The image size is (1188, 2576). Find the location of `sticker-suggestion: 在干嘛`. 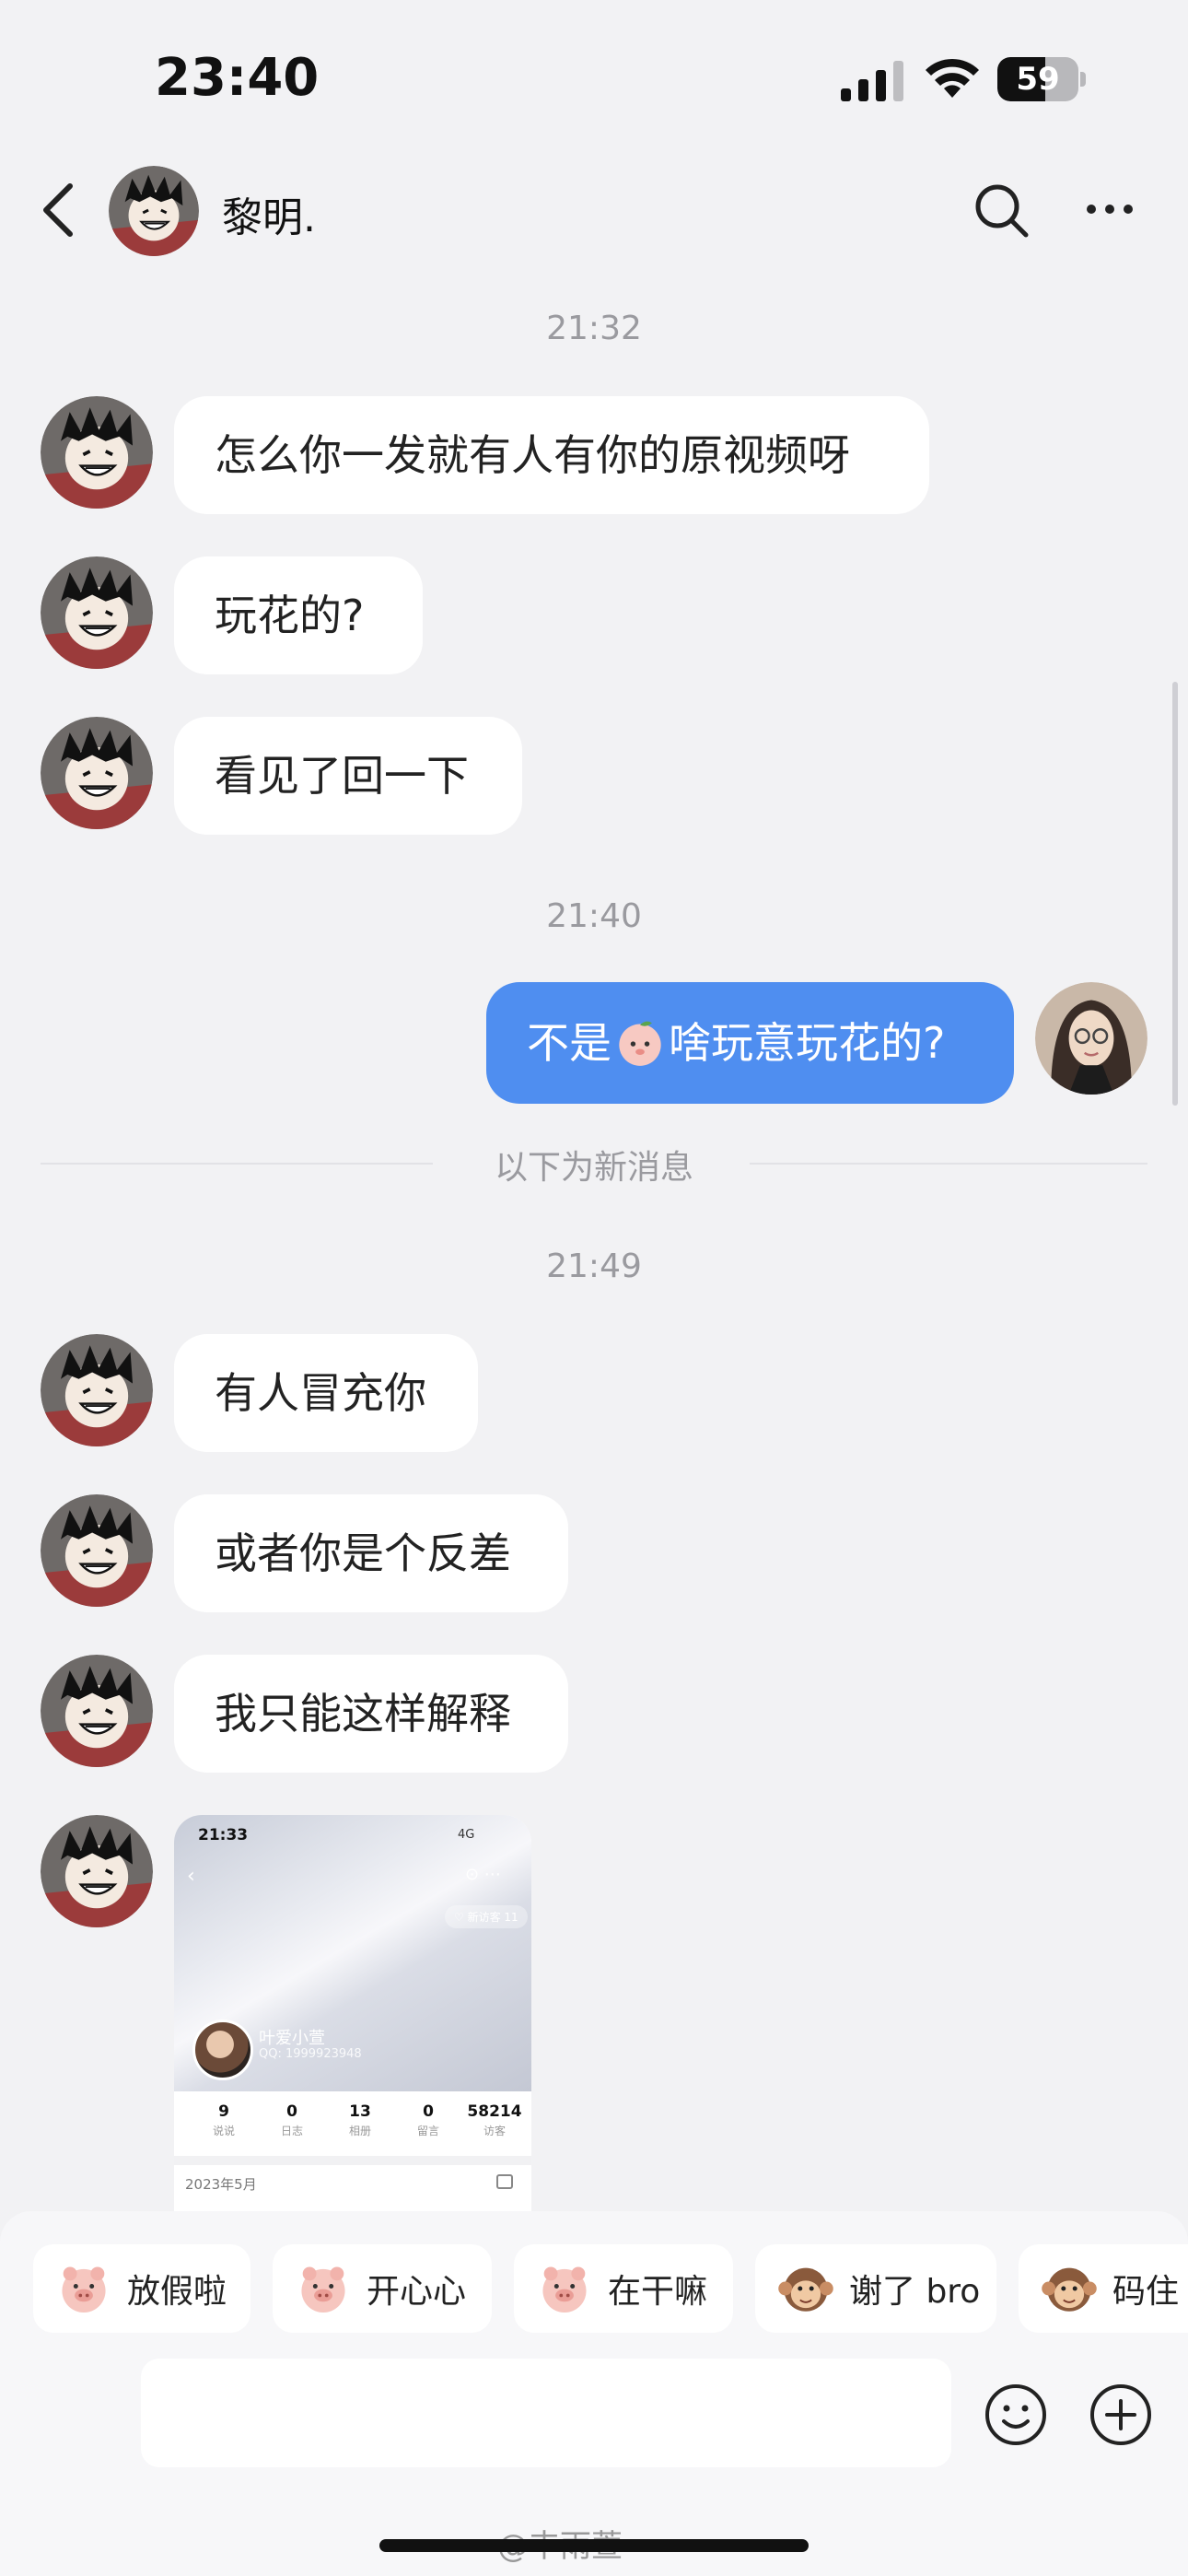

sticker-suggestion: 在干嘛 is located at coordinates (623, 2288).